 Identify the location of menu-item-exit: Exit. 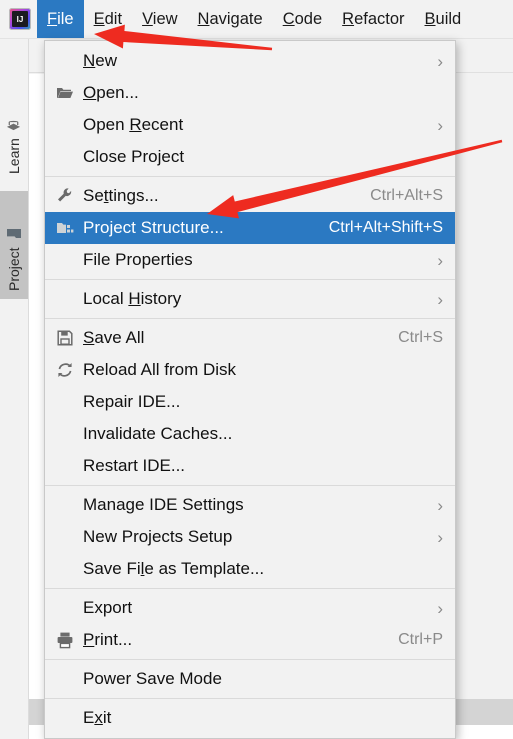
(250, 718).